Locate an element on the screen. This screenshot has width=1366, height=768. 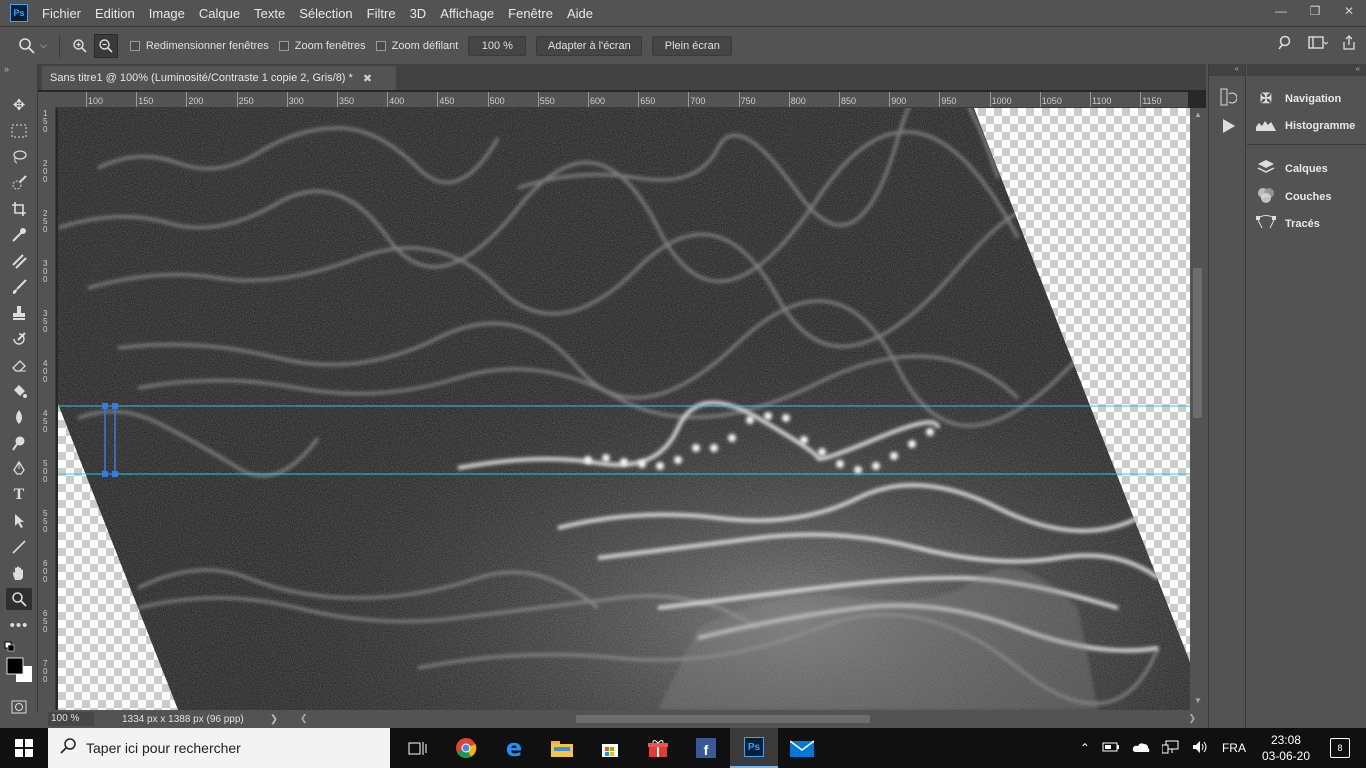
gift-icon is located at coordinates (658, 748).